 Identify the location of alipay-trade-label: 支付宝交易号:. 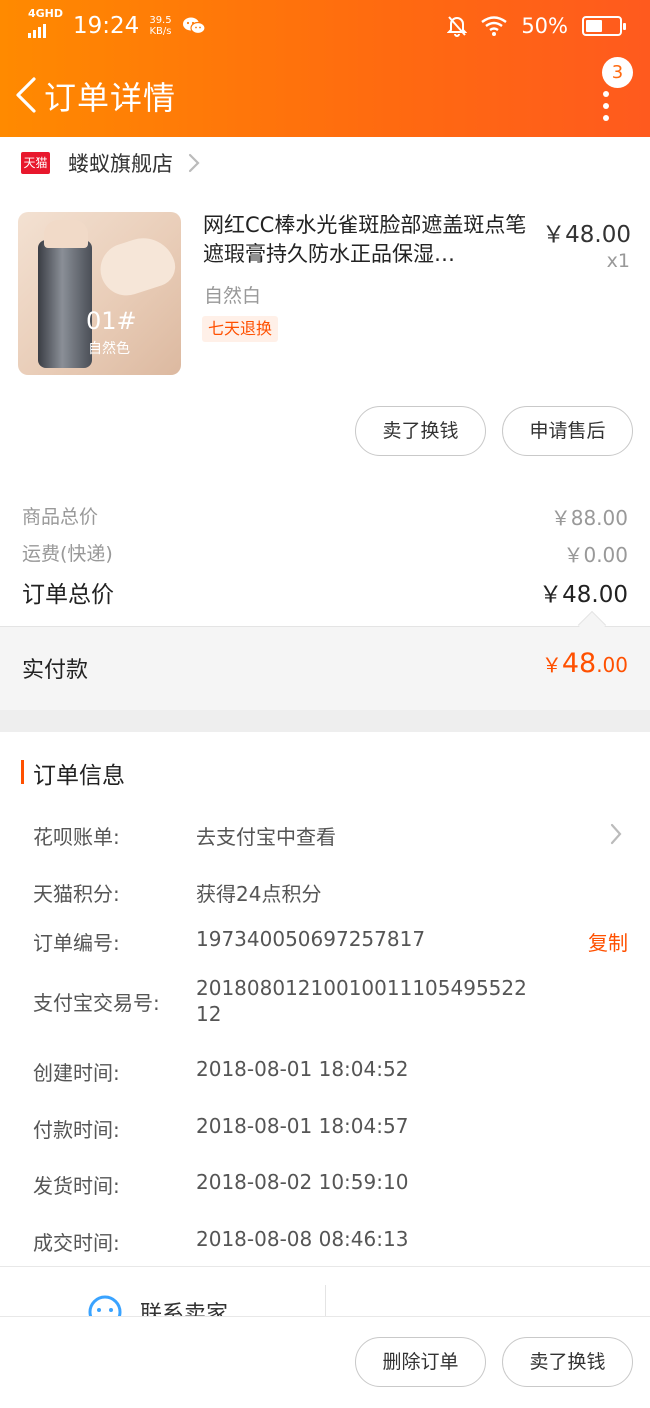
(96, 1003).